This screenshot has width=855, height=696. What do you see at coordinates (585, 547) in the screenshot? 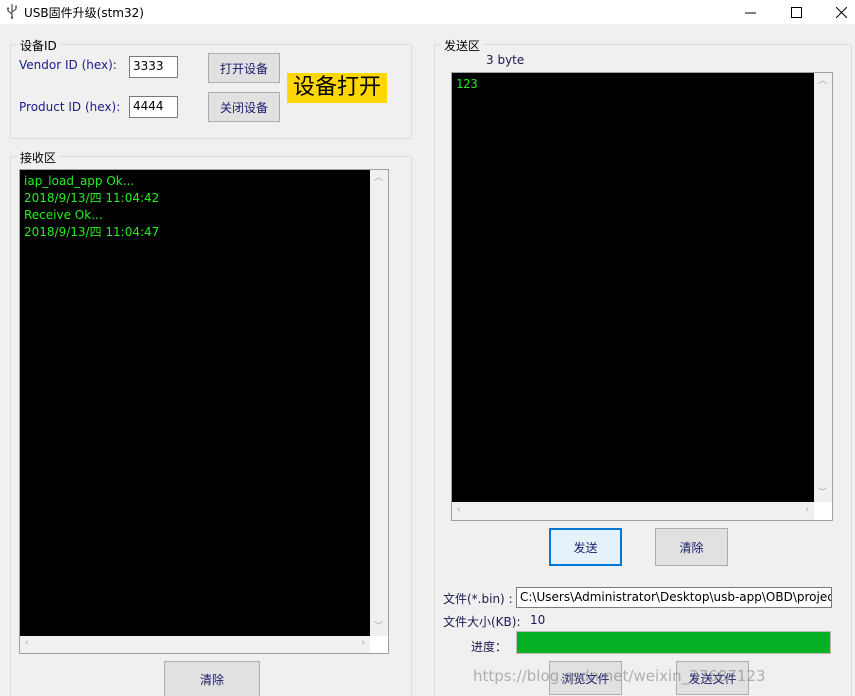
I see `send-button: 发送` at bounding box center [585, 547].